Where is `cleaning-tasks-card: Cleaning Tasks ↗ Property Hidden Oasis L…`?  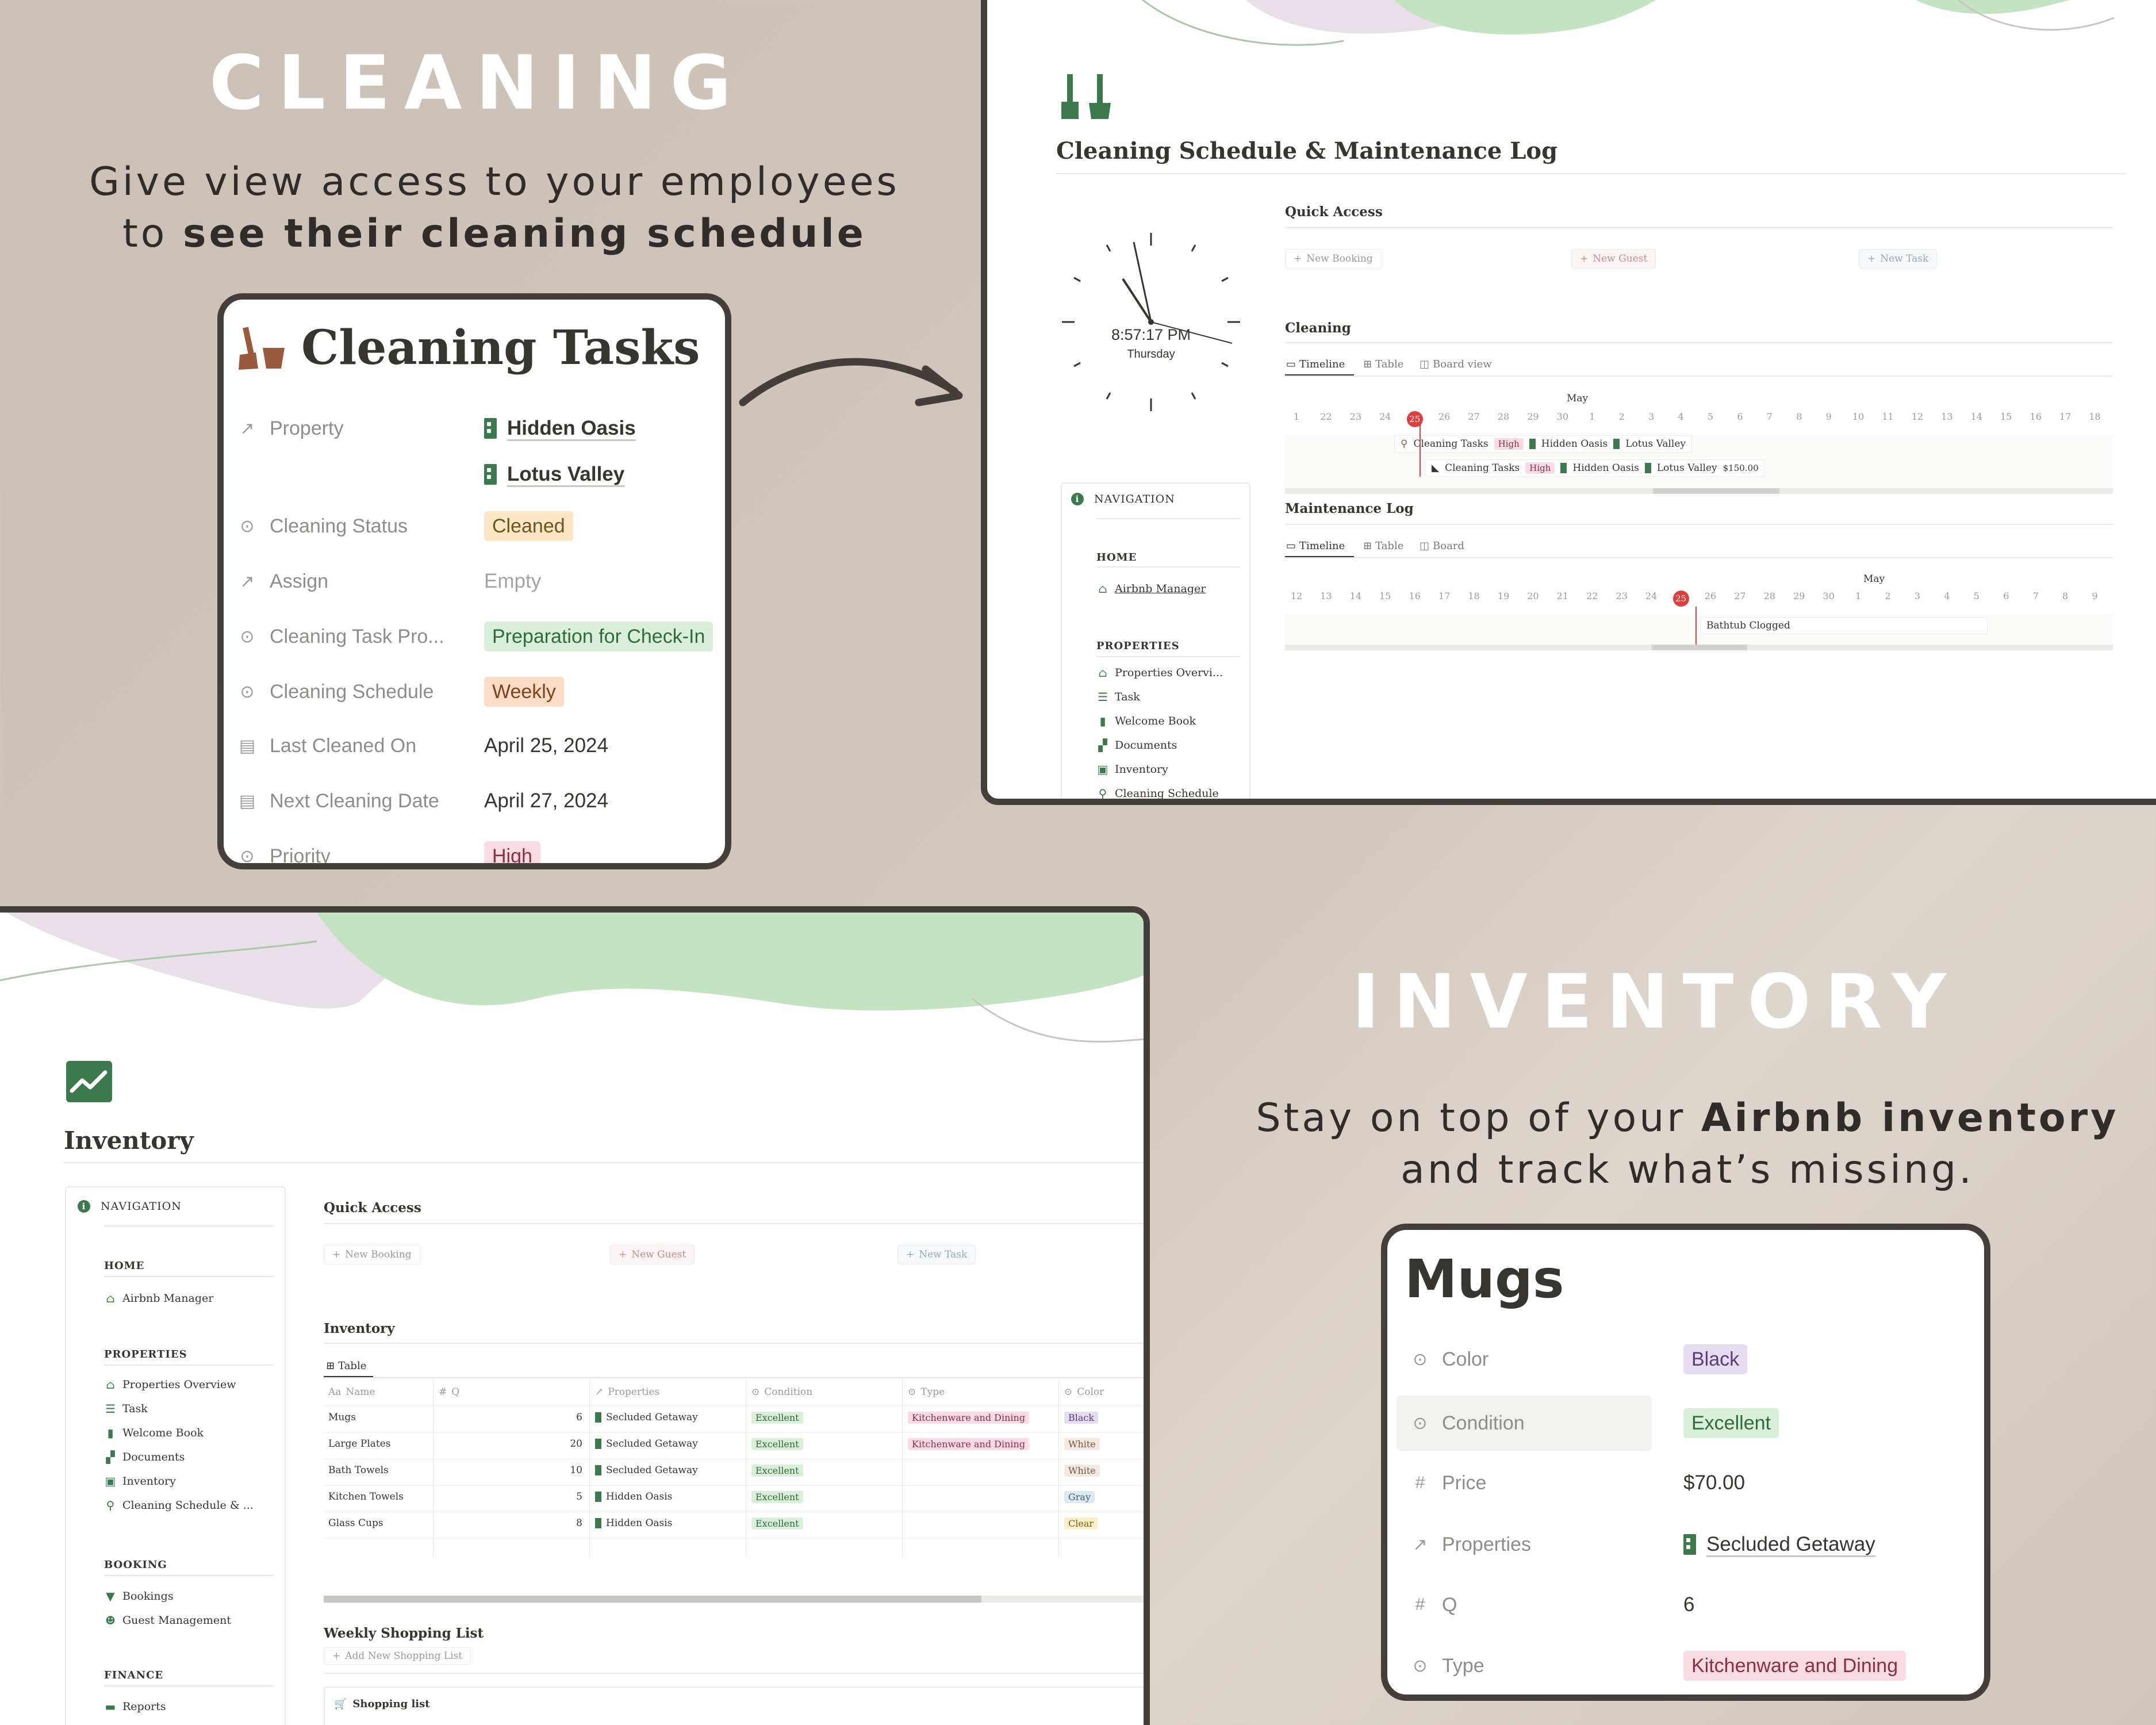 cleaning-tasks-card: Cleaning Tasks ↗ Property Hidden Oasis L… is located at coordinates (474, 581).